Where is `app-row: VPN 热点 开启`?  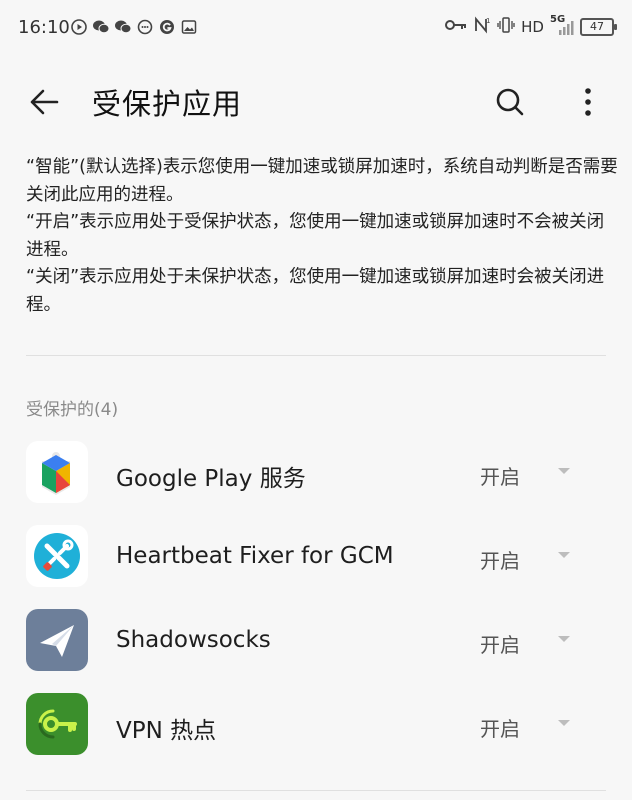 app-row: VPN 热点 开启 is located at coordinates (316, 724).